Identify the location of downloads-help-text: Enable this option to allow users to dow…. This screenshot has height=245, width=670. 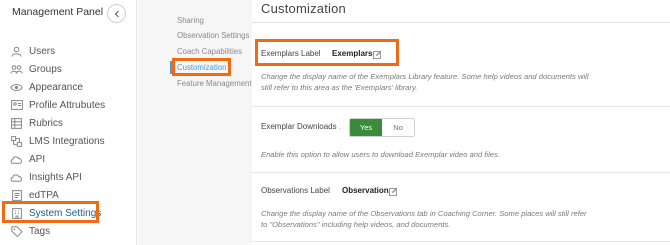
(380, 154).